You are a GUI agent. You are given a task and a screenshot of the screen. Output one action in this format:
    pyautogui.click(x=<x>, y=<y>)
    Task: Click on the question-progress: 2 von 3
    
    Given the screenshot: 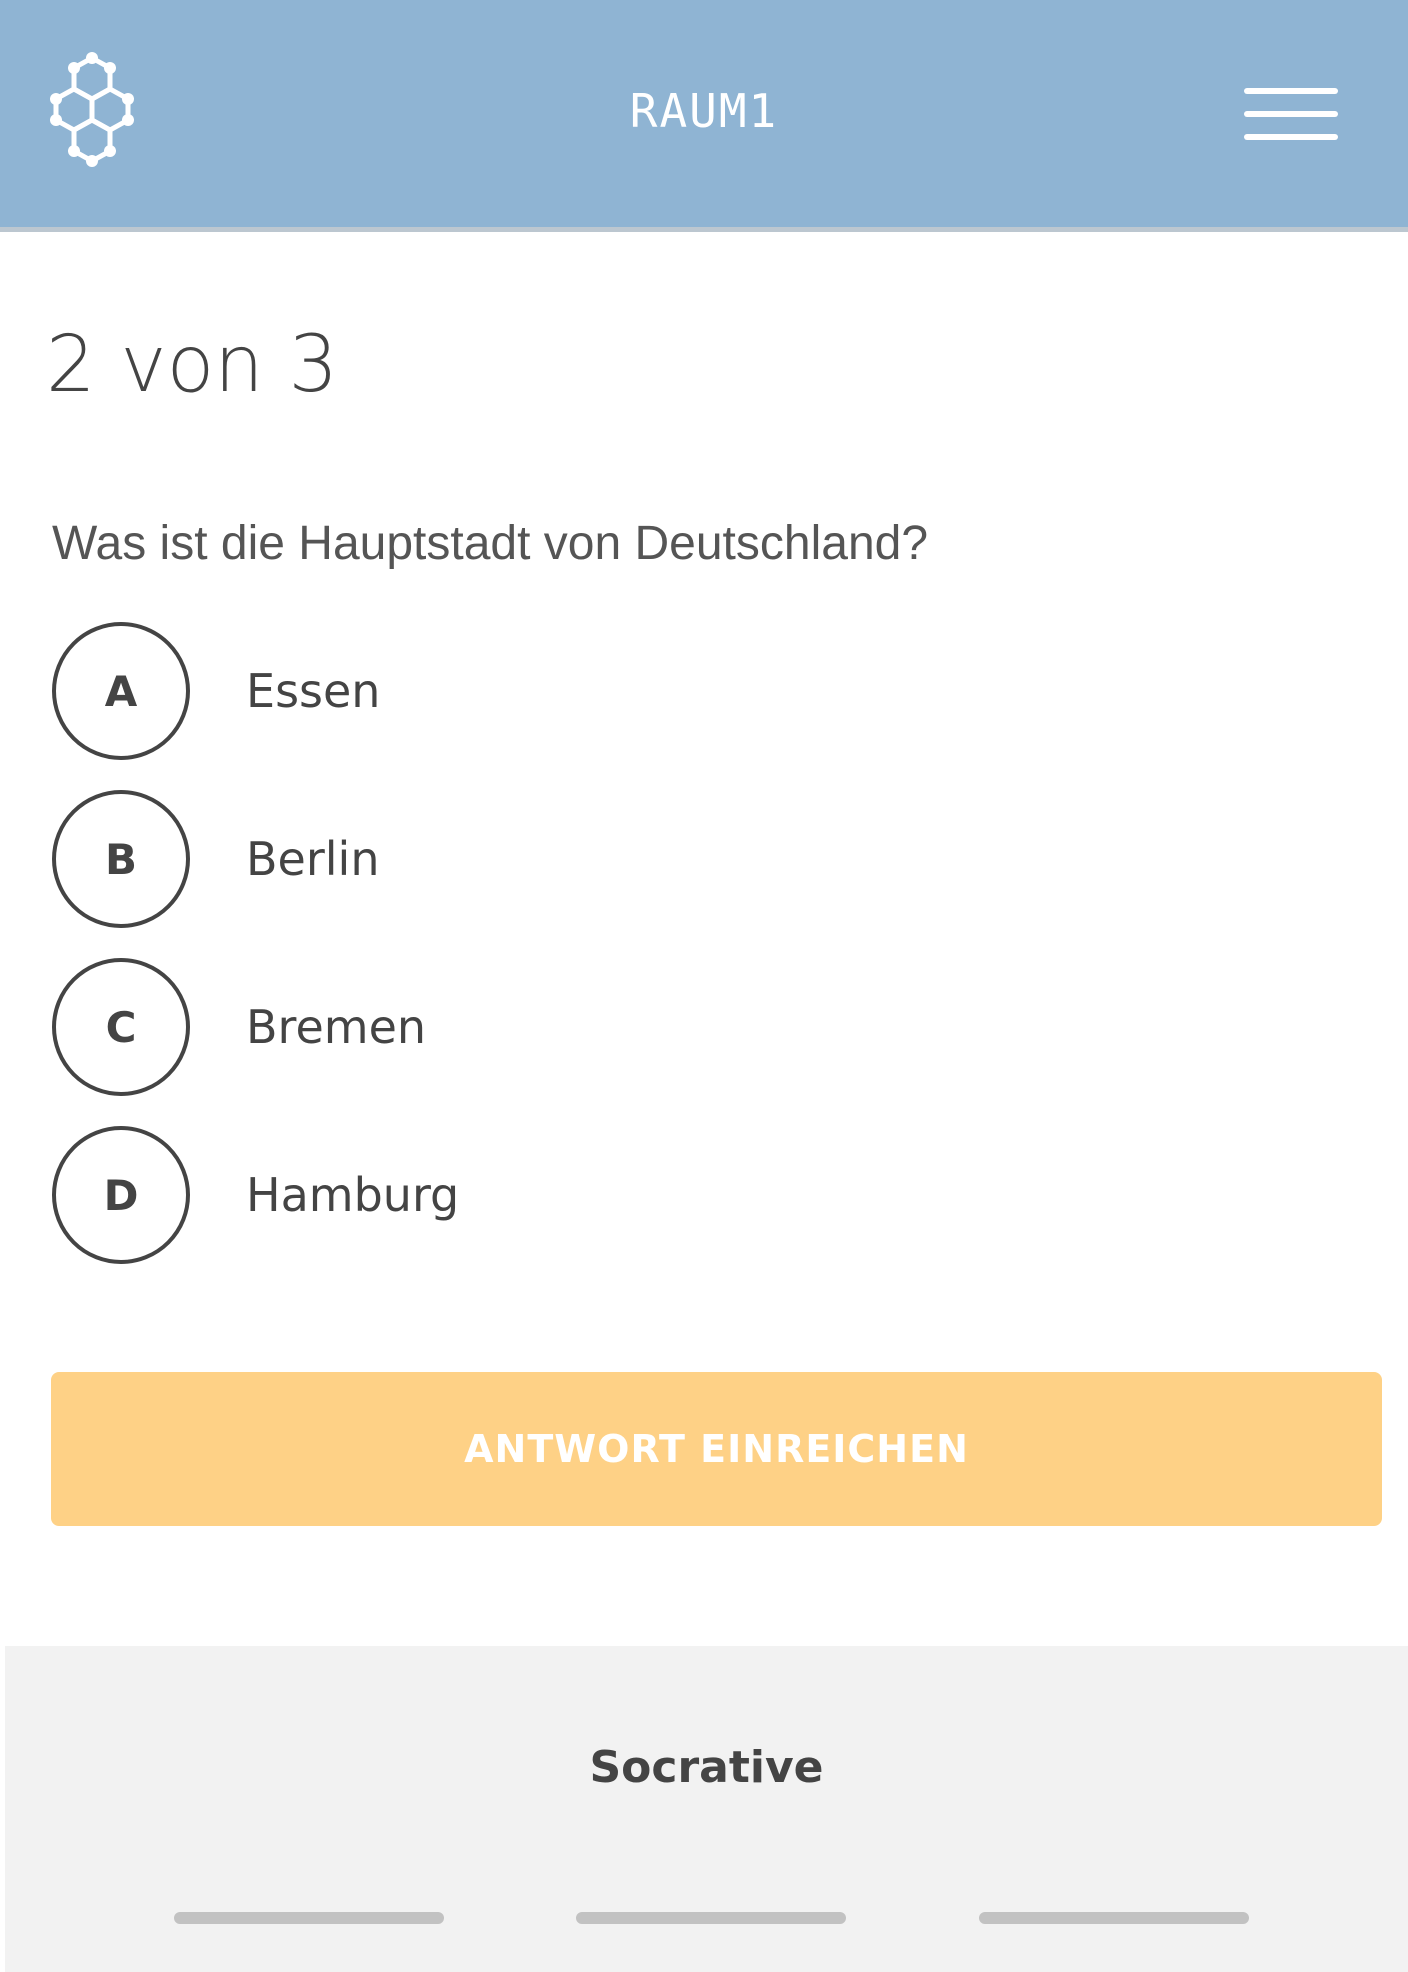 What is the action you would take?
    pyautogui.click(x=192, y=365)
    